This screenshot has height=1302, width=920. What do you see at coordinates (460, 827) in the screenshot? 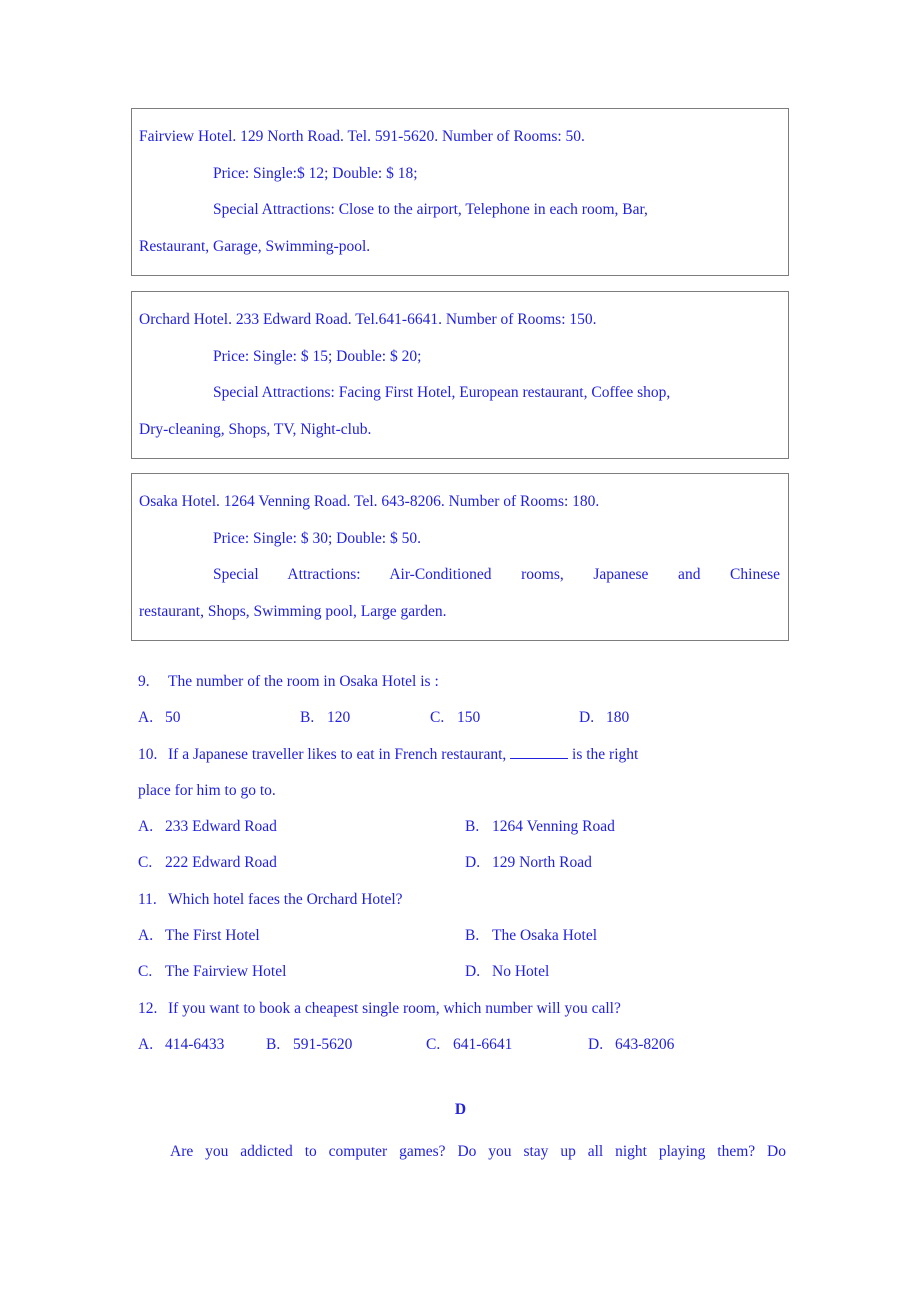
I see `question-10-options-row-1: A. 233 Edward Road B. 1264 Venning Road` at bounding box center [460, 827].